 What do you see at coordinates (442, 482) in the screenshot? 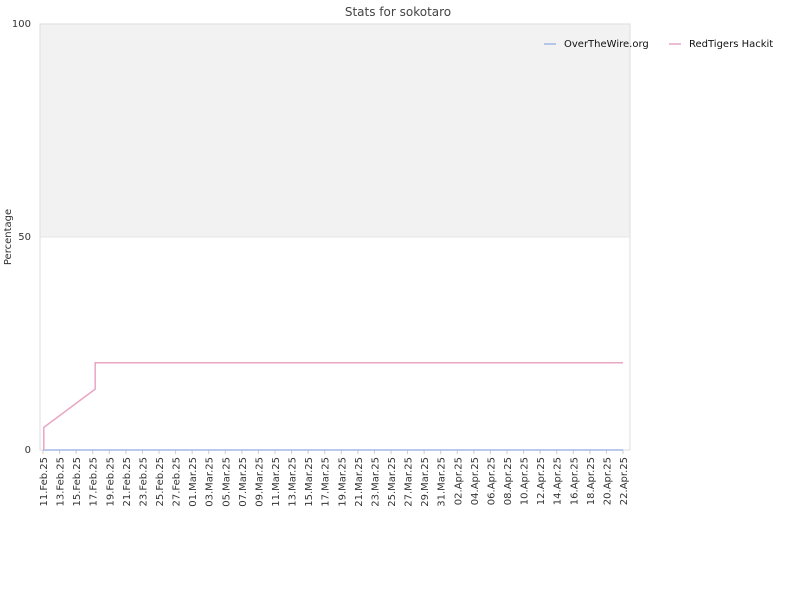
I see `x-tick-label: 31.Mar.25` at bounding box center [442, 482].